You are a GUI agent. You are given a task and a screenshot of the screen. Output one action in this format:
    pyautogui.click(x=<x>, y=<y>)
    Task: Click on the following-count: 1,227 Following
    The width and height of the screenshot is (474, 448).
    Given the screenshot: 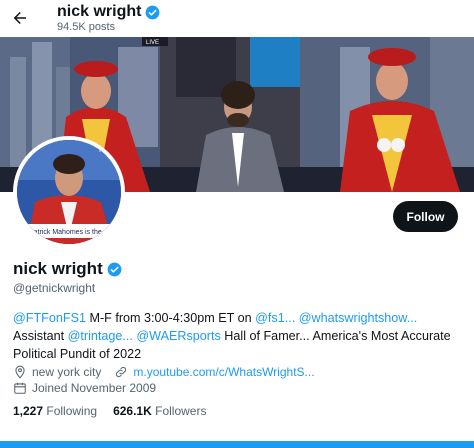 What is the action you would take?
    pyautogui.click(x=55, y=411)
    